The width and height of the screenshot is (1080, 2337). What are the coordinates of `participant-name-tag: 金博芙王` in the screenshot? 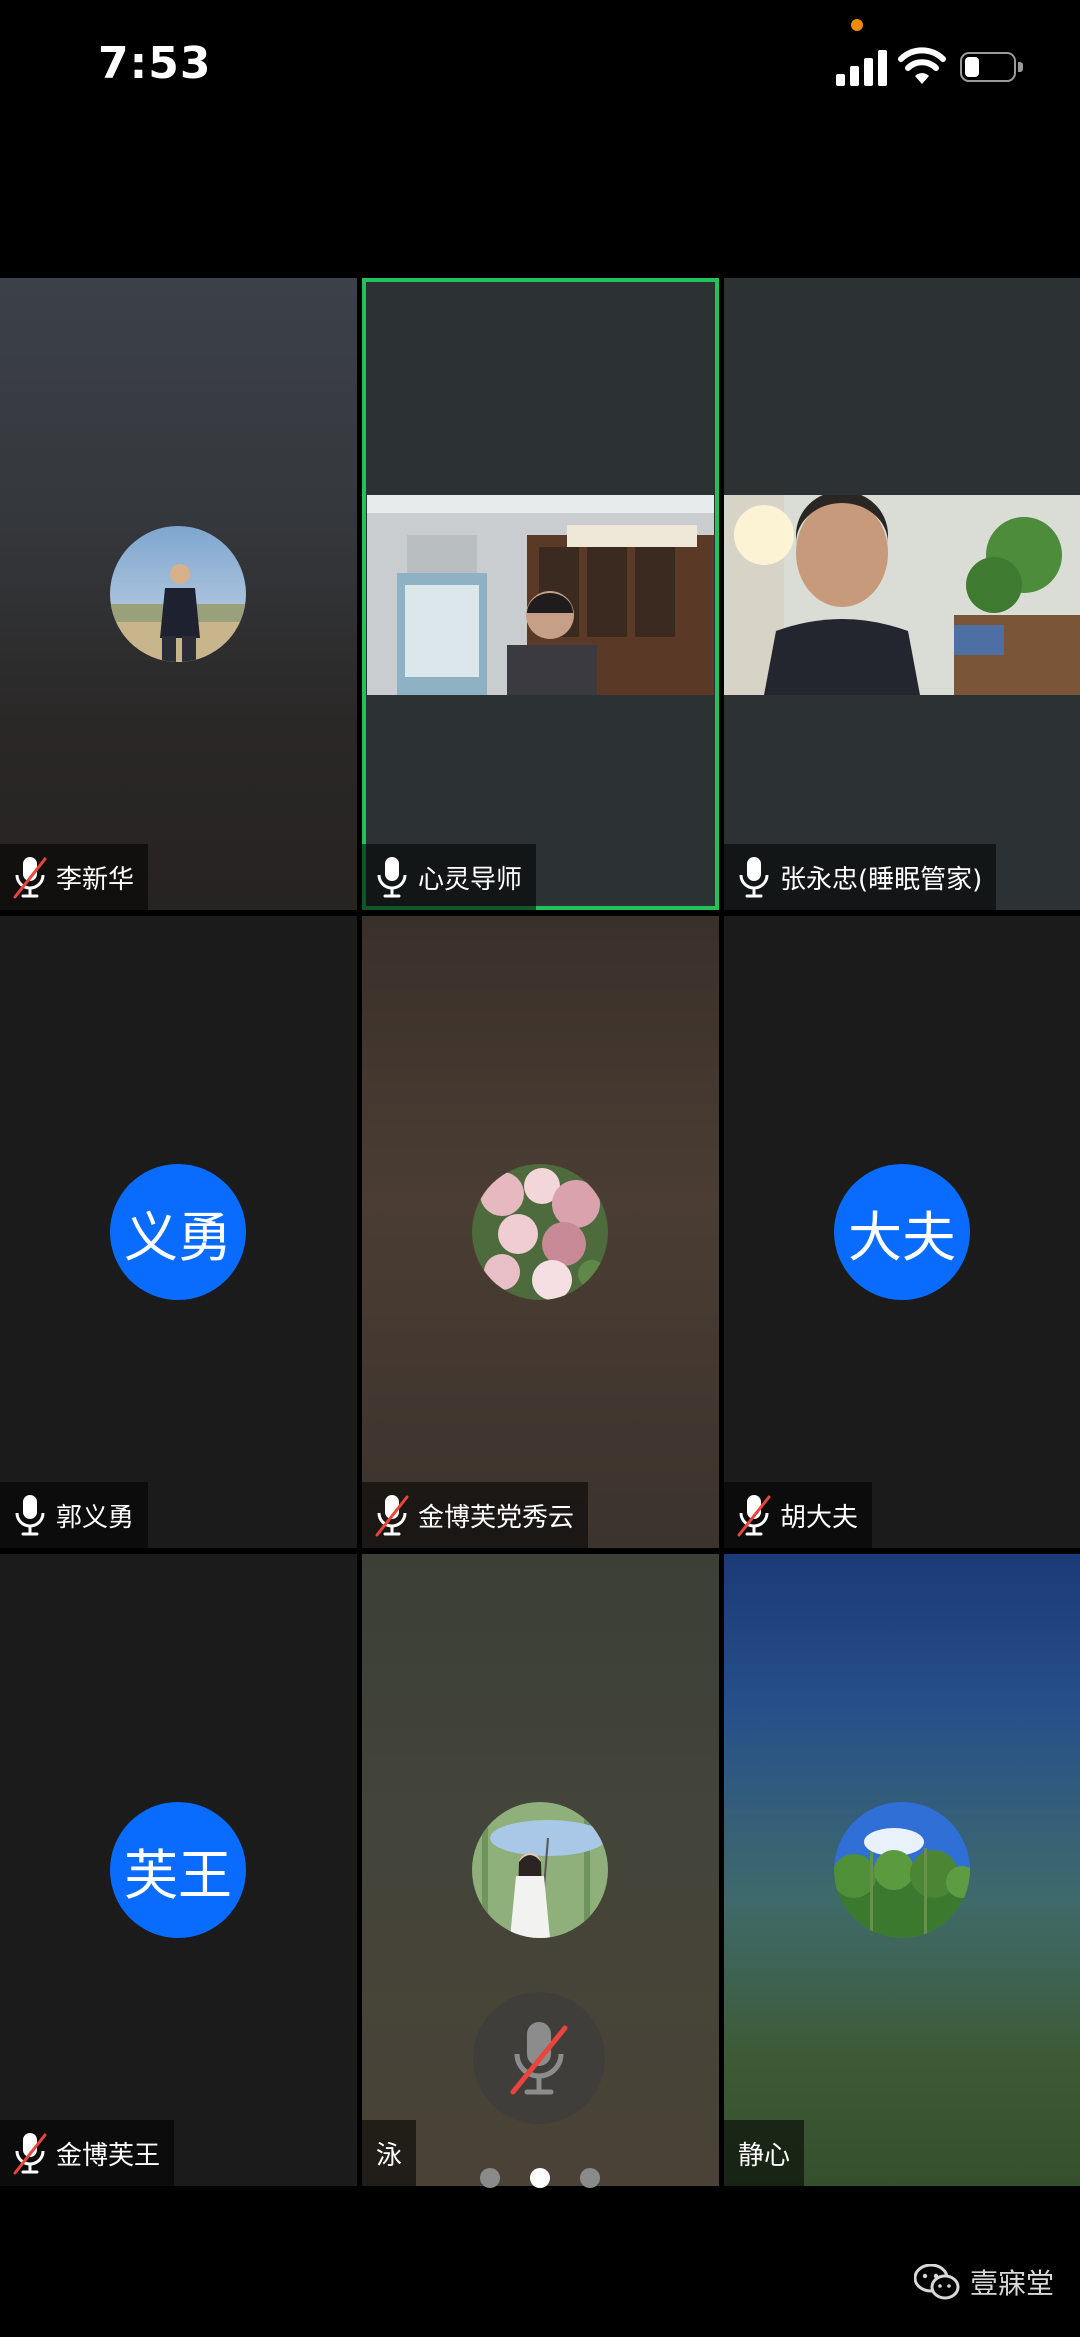 It's located at (87, 2153).